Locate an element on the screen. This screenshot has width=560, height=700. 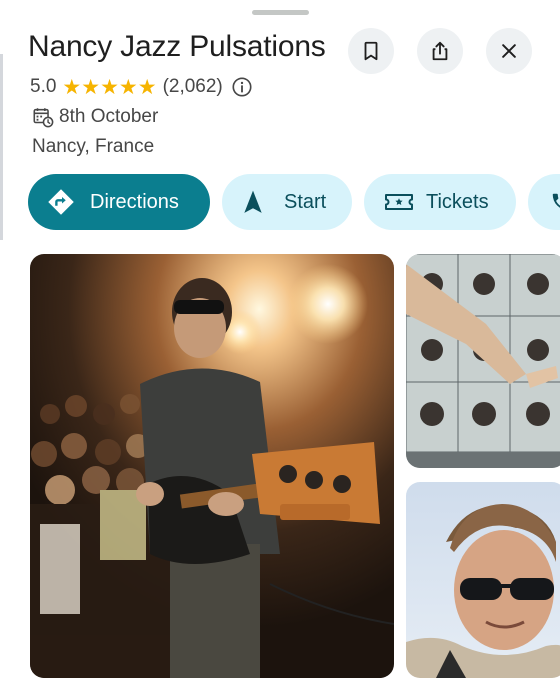
left-edge-divider is located at coordinates (1, 147).